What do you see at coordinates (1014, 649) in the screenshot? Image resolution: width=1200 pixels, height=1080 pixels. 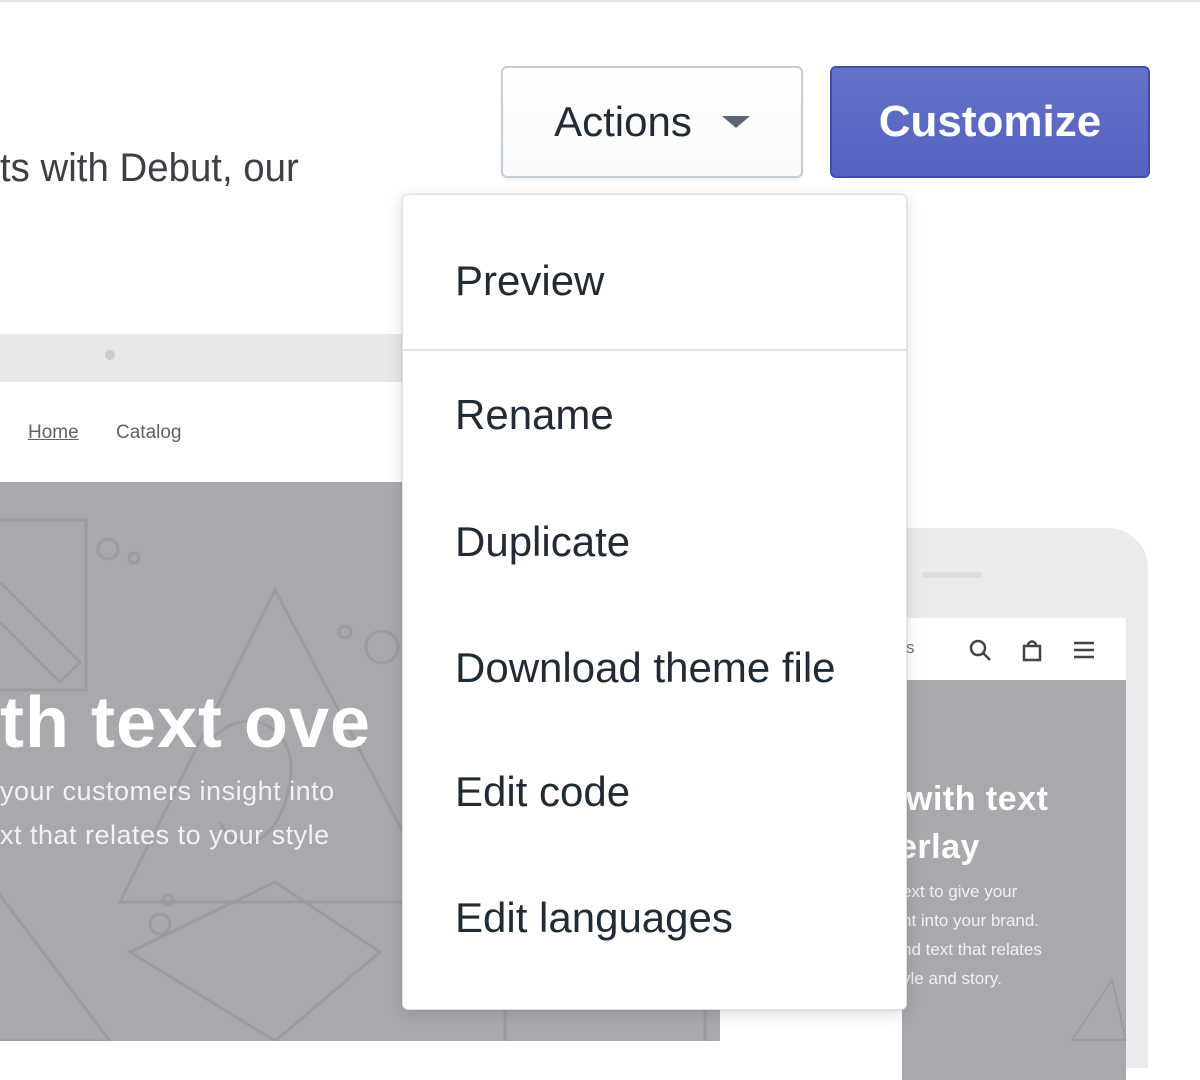 I see `phone-header: s` at bounding box center [1014, 649].